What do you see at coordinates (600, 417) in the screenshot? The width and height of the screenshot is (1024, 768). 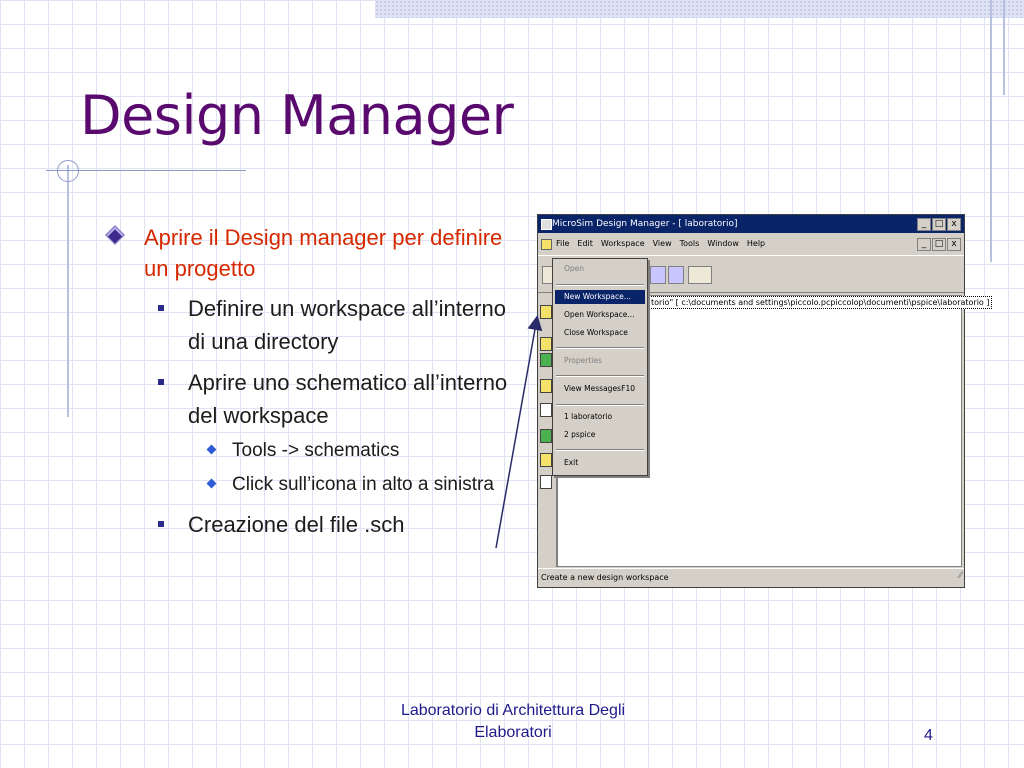 I see `menu-item-recent-1: 1 laboratorio` at bounding box center [600, 417].